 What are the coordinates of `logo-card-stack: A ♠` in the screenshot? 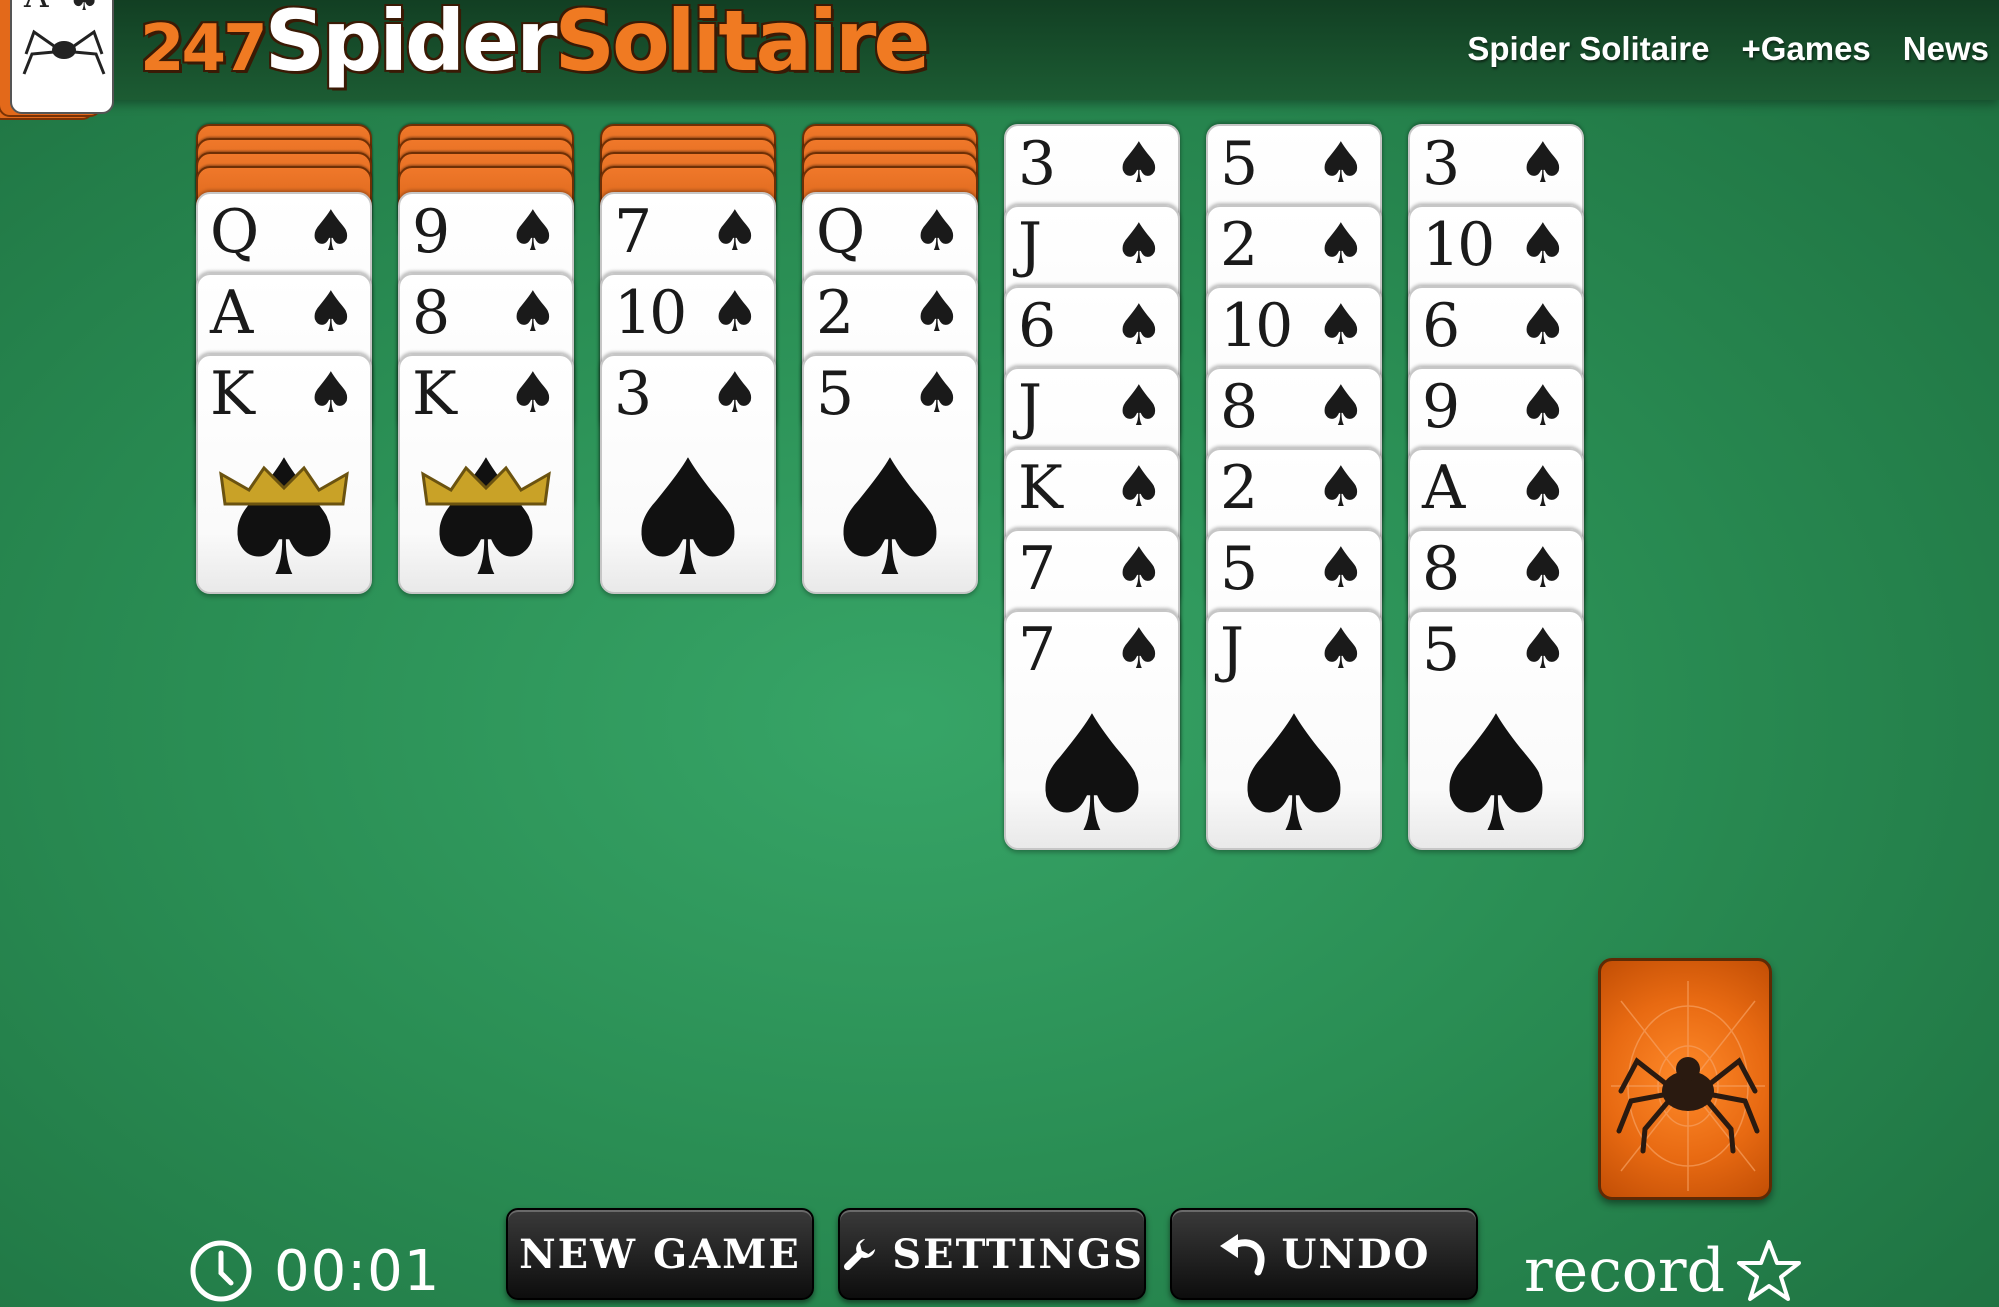 It's located at (60, 60).